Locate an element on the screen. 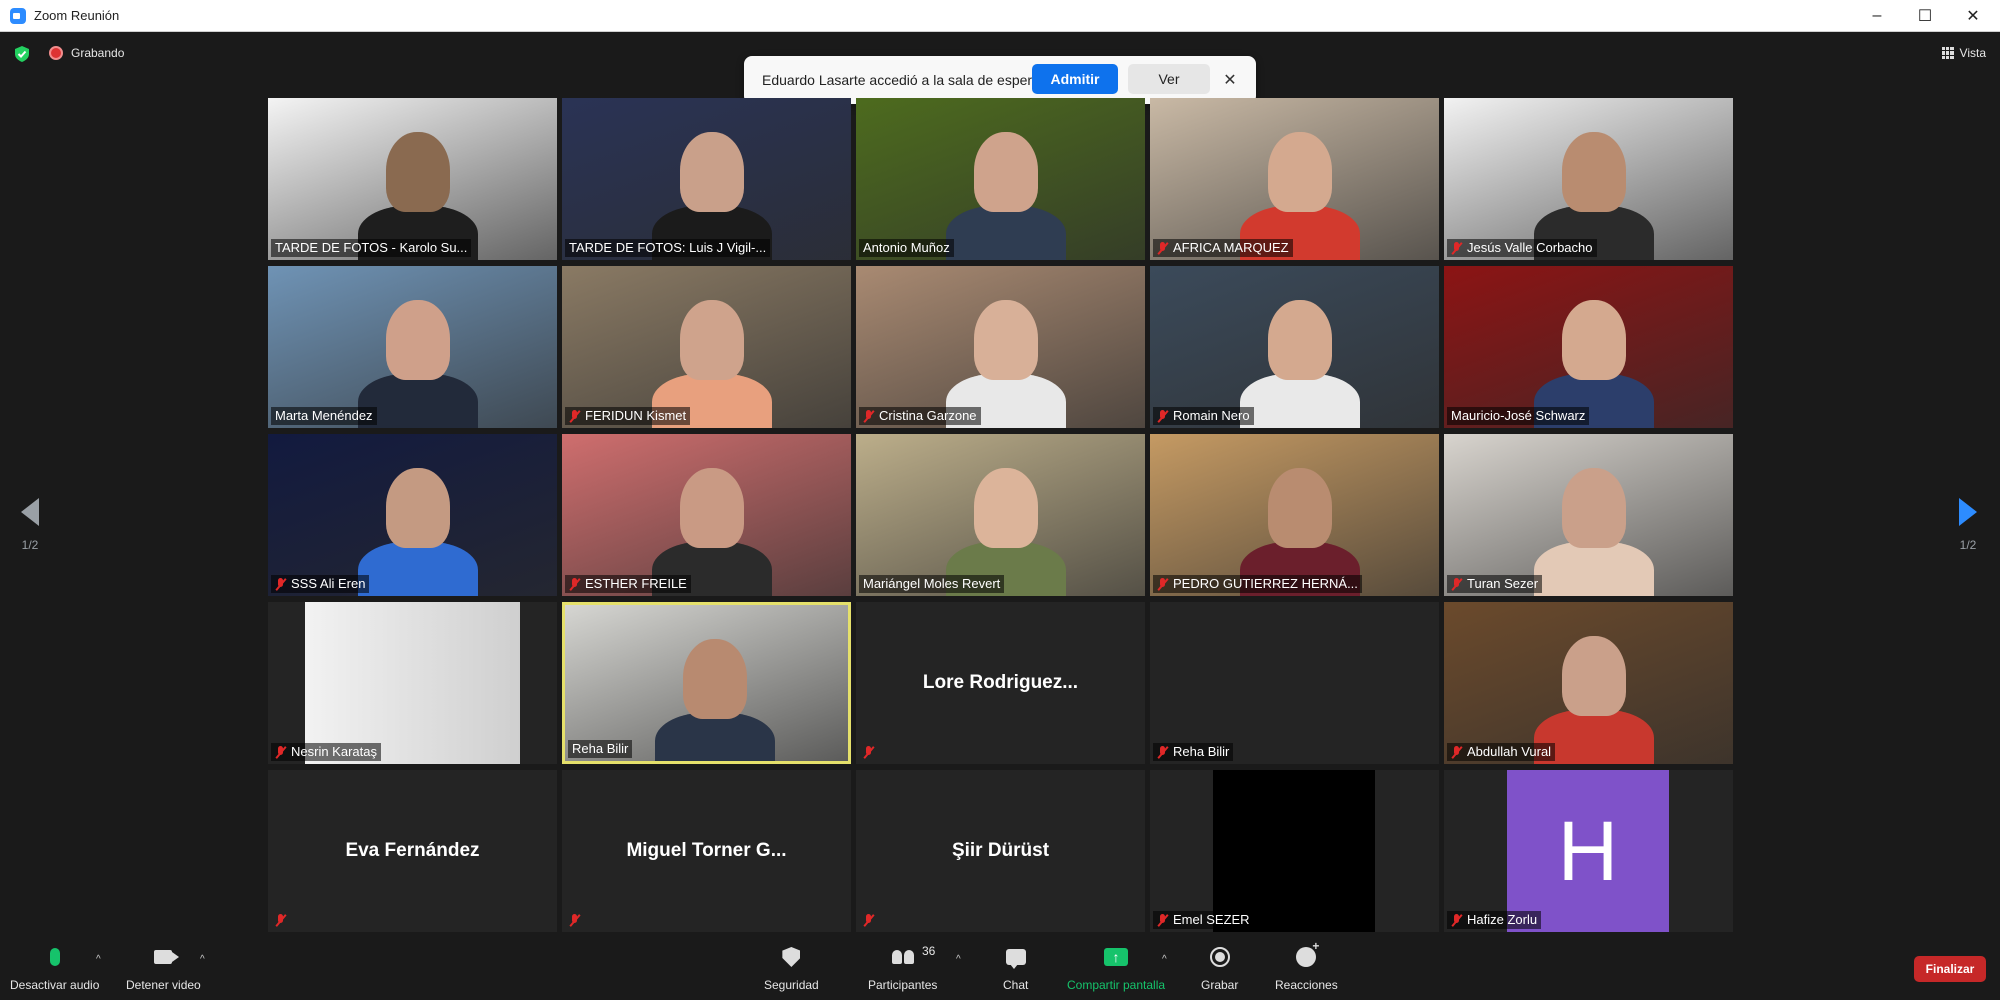 The image size is (2000, 1000). previous-page-button: 1/2 is located at coordinates (30, 530).